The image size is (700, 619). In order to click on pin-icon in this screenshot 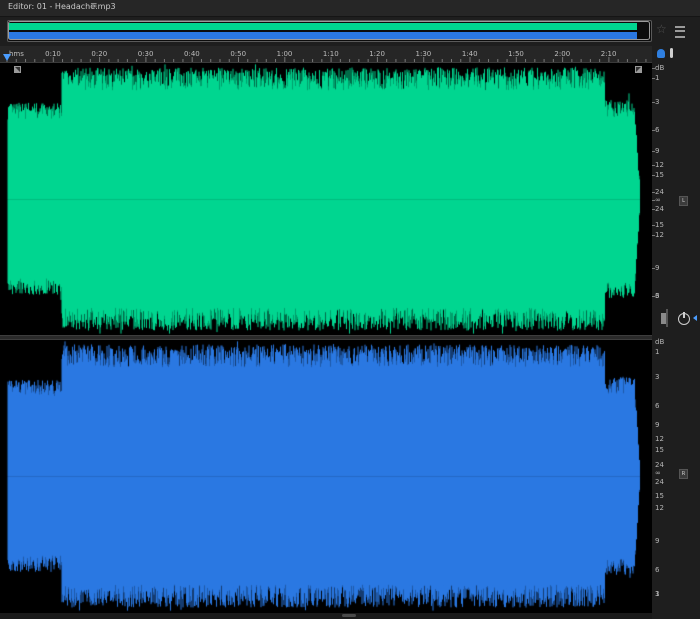, I will do `click(671, 53)`.